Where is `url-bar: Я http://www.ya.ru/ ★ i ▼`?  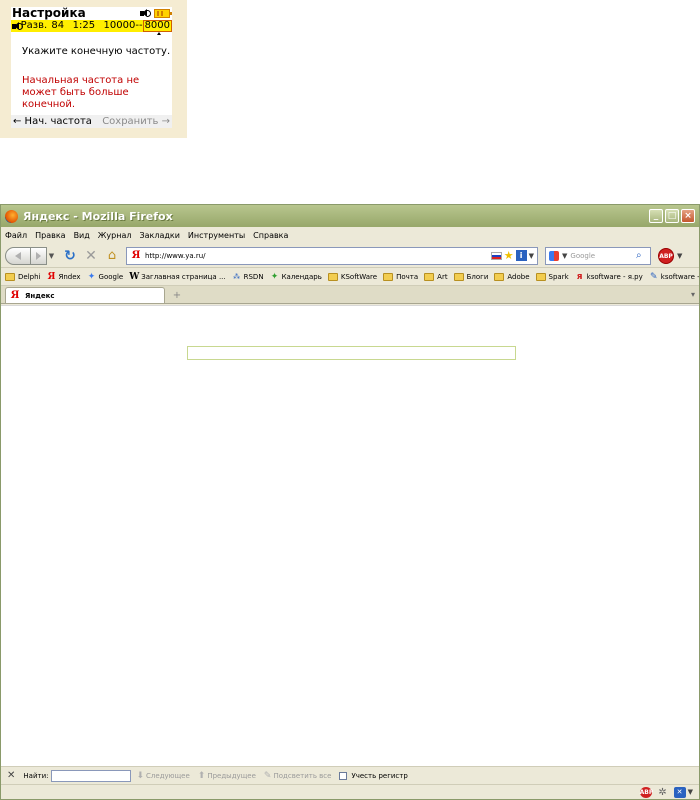 url-bar: Я http://www.ya.ru/ ★ i ▼ is located at coordinates (332, 255).